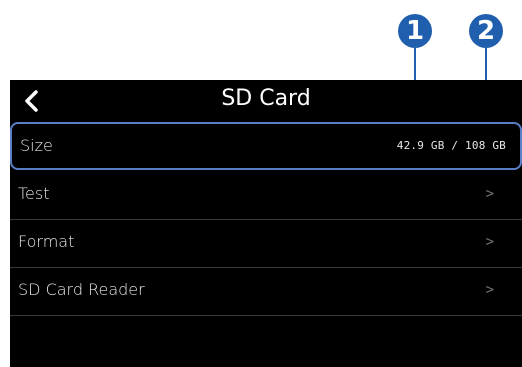 Image resolution: width=522 pixels, height=367 pixels. What do you see at coordinates (437, 145) in the screenshot?
I see `size-used-unit: GB` at bounding box center [437, 145].